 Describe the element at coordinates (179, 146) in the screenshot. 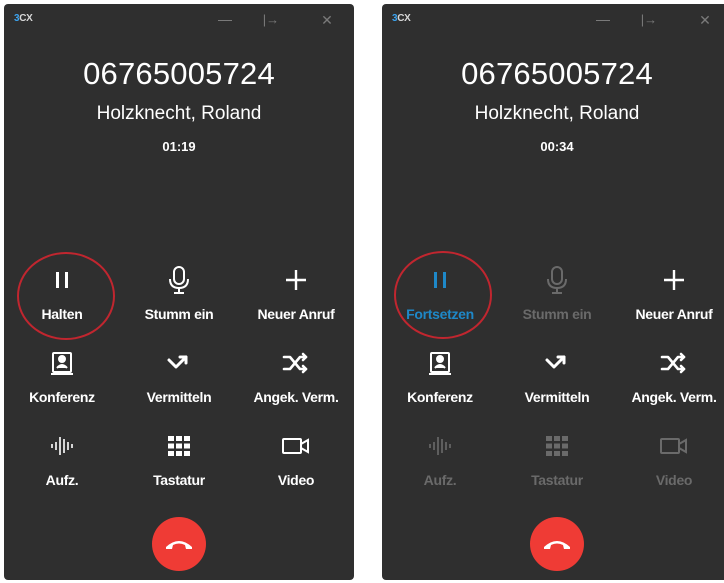

I see `call-timer: 01:19` at that location.